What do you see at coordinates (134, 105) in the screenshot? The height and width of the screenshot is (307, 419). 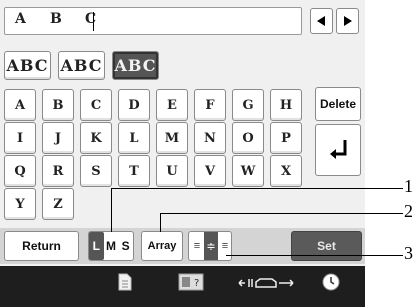 I see `char-key: D` at bounding box center [134, 105].